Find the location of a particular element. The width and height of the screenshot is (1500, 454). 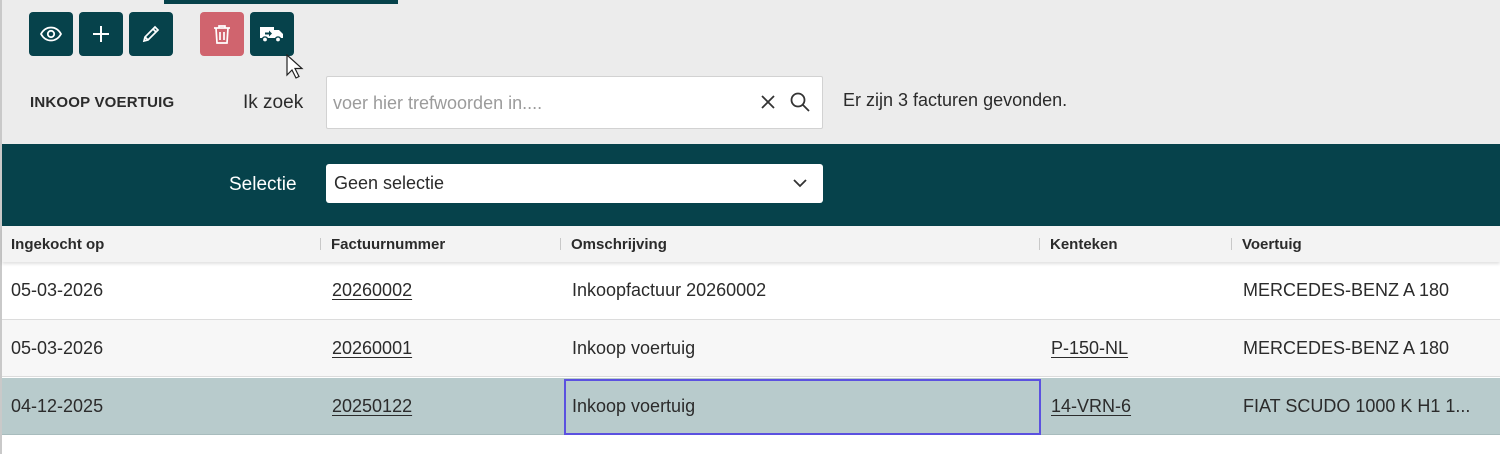

search-box is located at coordinates (574, 102).